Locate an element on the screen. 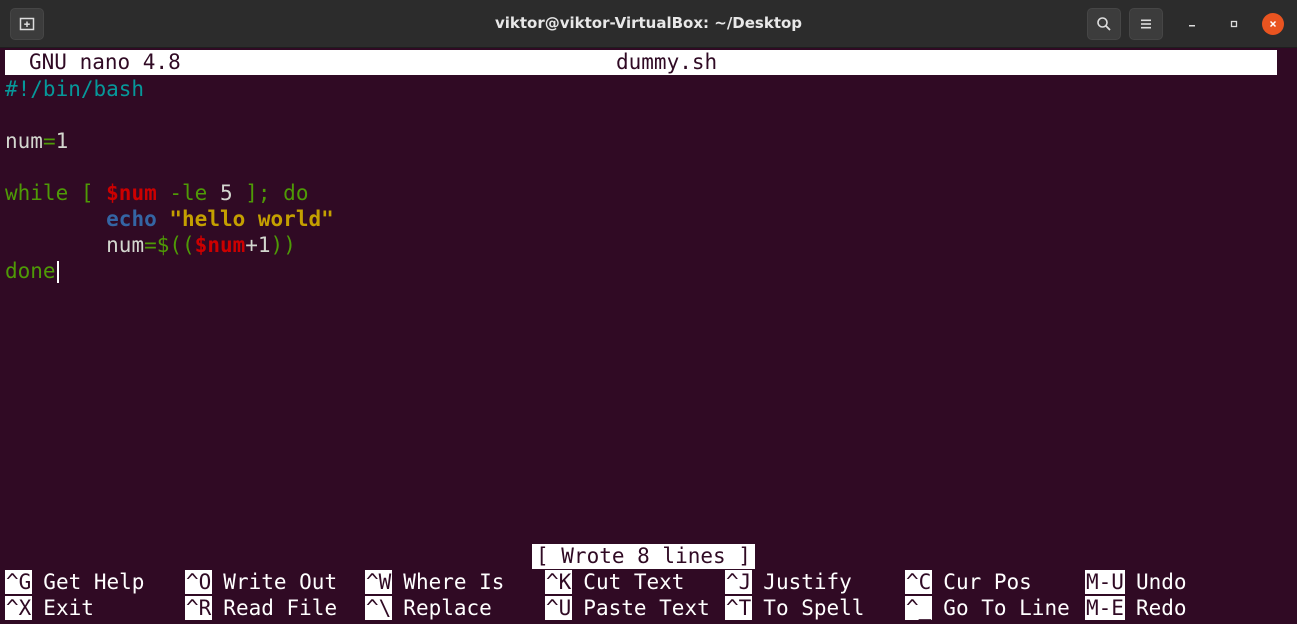  shortcut-label: Justify is located at coordinates (807, 582).